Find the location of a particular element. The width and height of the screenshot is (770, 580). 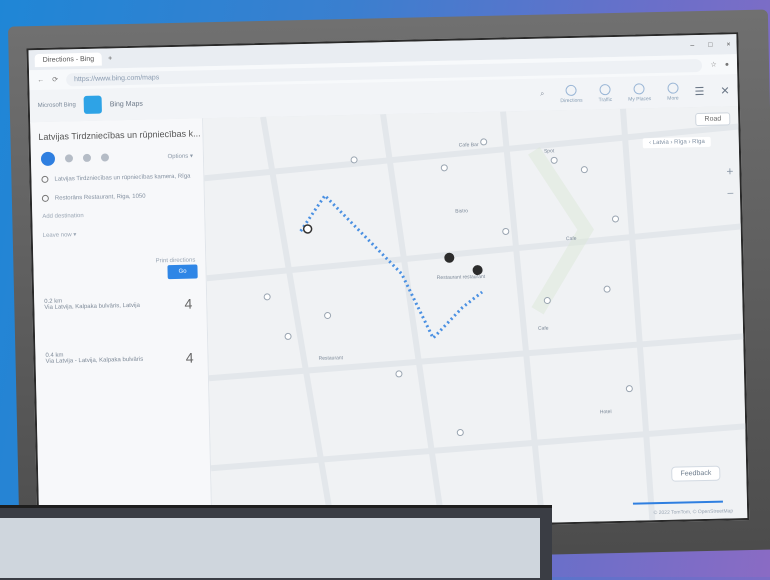

destination-label: Restaurant restaurant is located at coordinates (461, 277).